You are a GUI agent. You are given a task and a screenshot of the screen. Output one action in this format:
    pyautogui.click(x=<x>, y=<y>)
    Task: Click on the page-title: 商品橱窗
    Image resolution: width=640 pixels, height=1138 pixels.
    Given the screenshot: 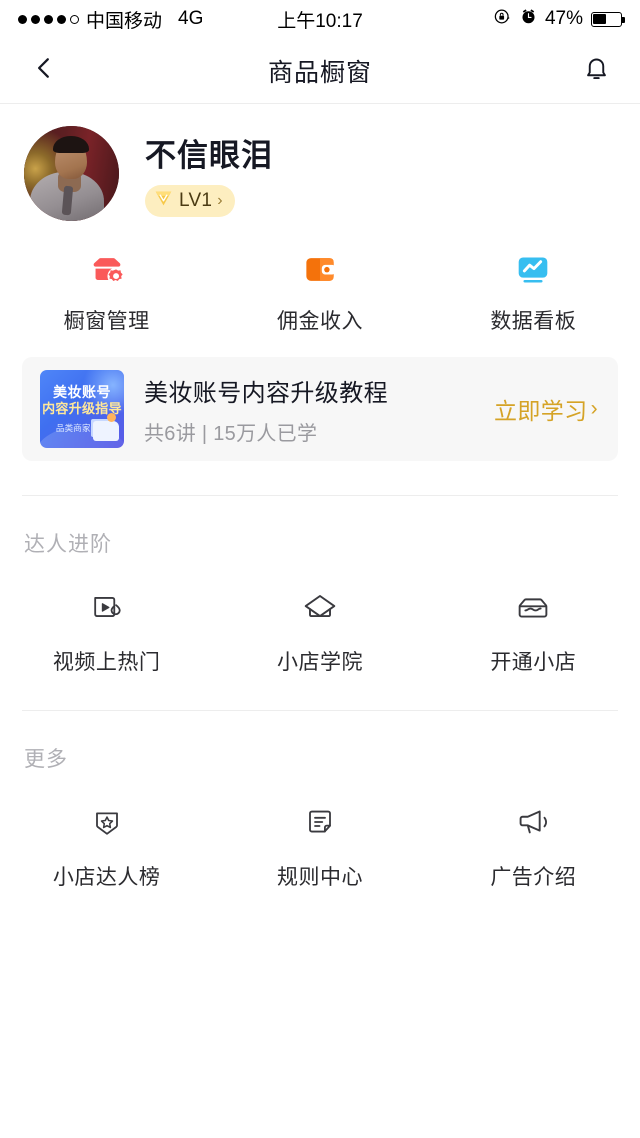 What is the action you would take?
    pyautogui.click(x=319, y=72)
    